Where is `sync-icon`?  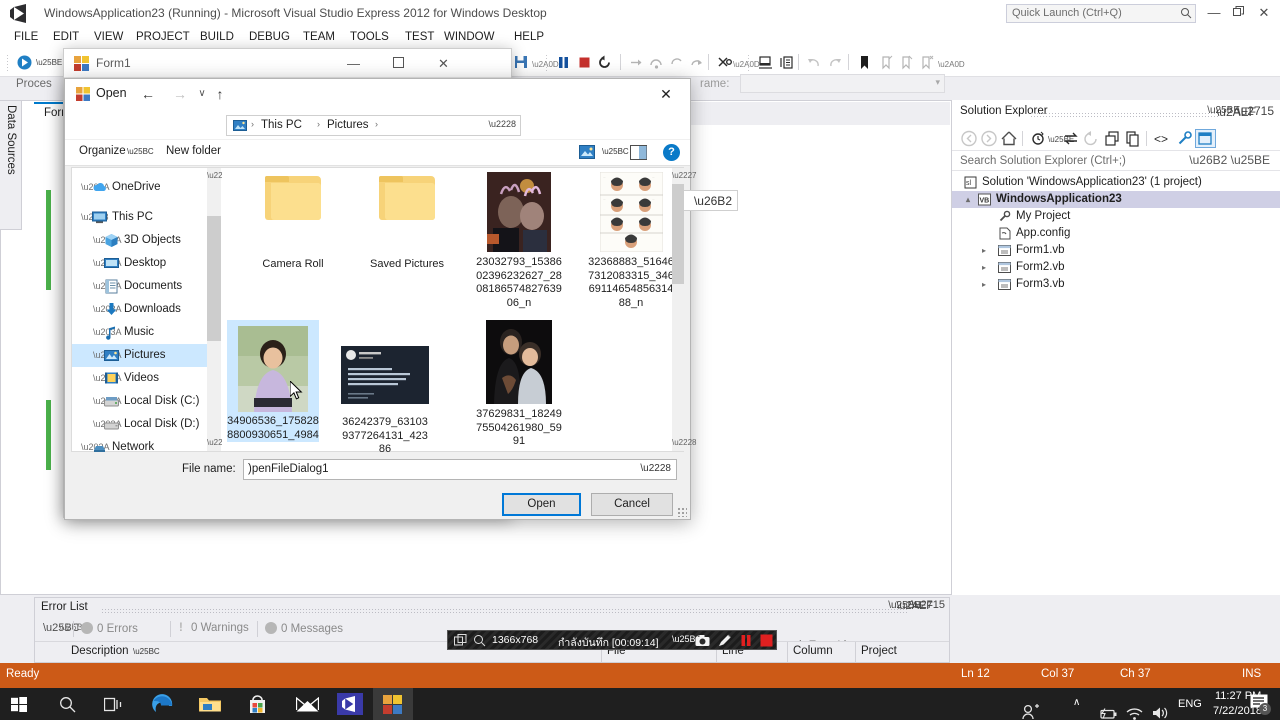 sync-icon is located at coordinates (1071, 138).